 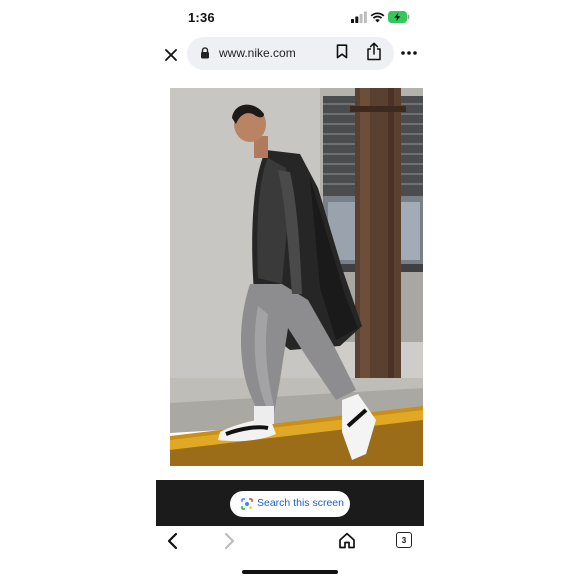 I want to click on signal-icon, so click(x=359, y=17).